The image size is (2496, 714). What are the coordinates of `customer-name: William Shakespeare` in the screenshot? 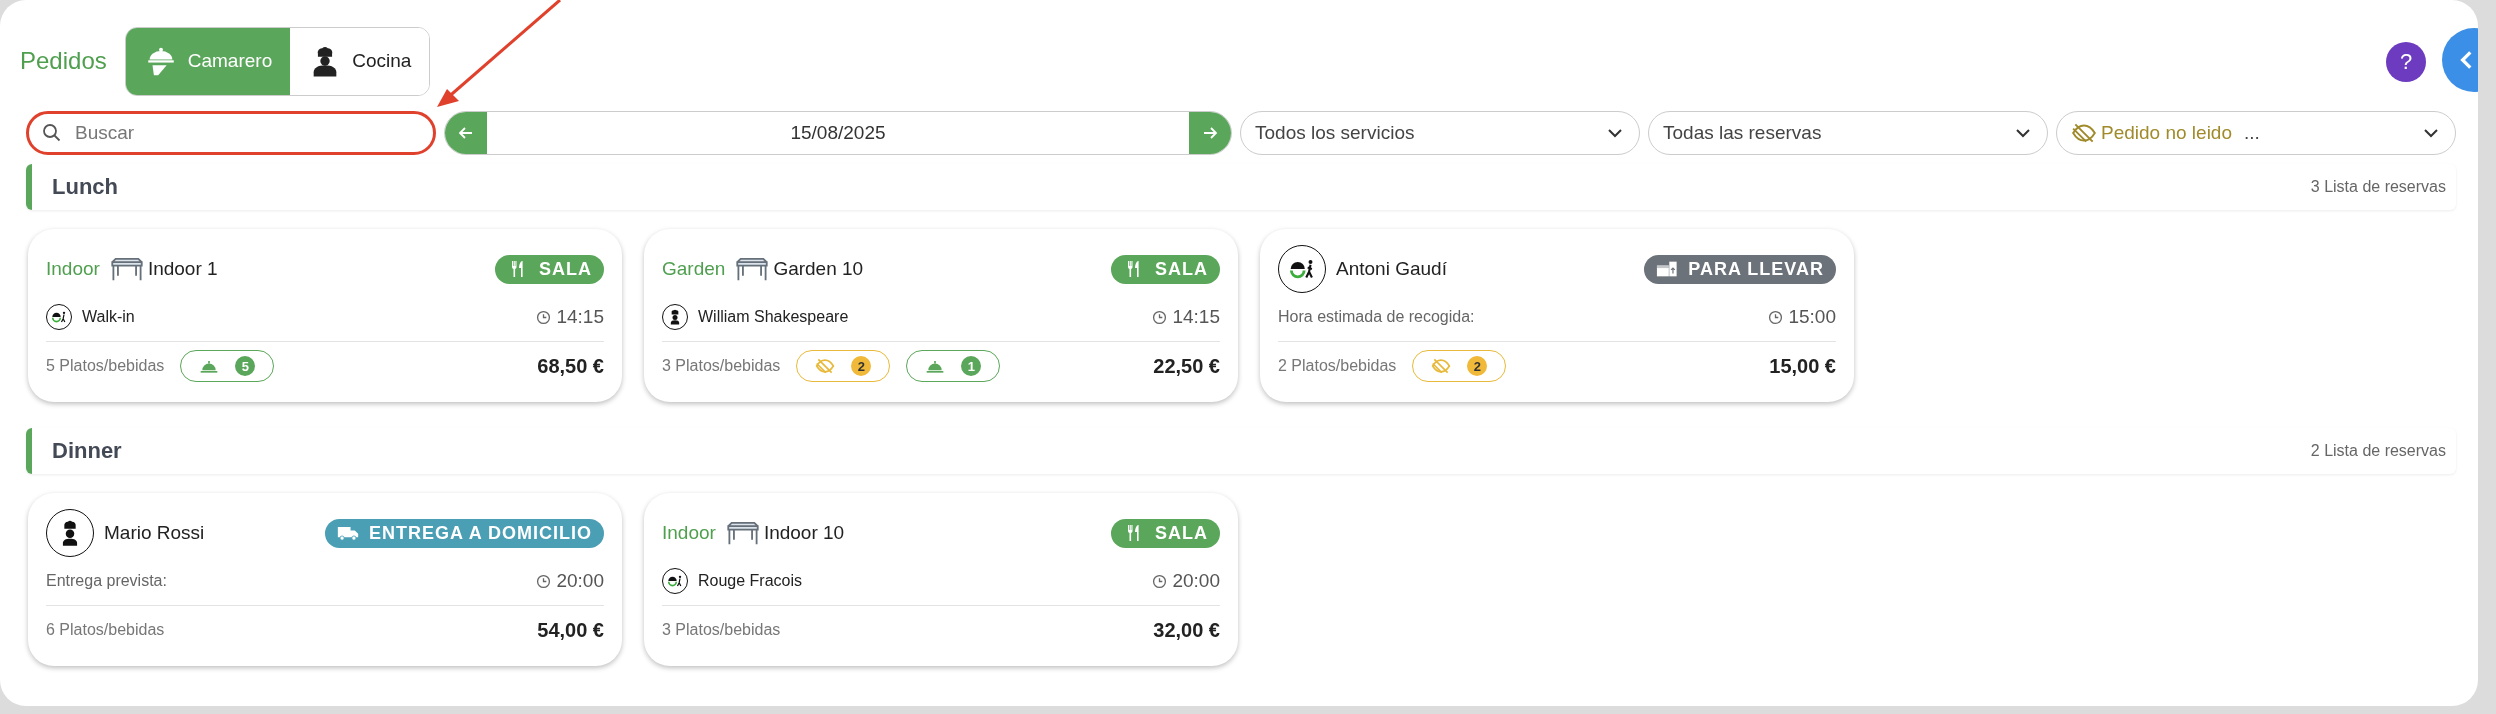 It's located at (773, 317).